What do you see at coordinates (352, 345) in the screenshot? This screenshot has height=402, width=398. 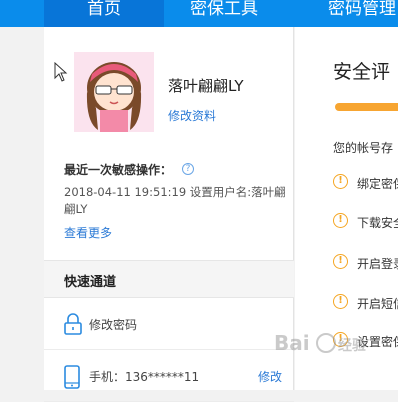 I see `svg-text: 经验` at bounding box center [352, 345].